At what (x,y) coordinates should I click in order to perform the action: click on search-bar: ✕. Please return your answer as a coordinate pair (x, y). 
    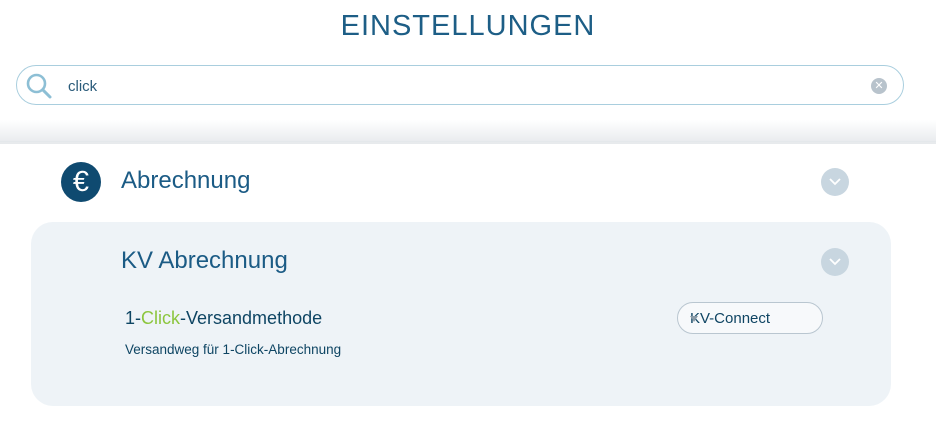
    Looking at the image, I should click on (460, 85).